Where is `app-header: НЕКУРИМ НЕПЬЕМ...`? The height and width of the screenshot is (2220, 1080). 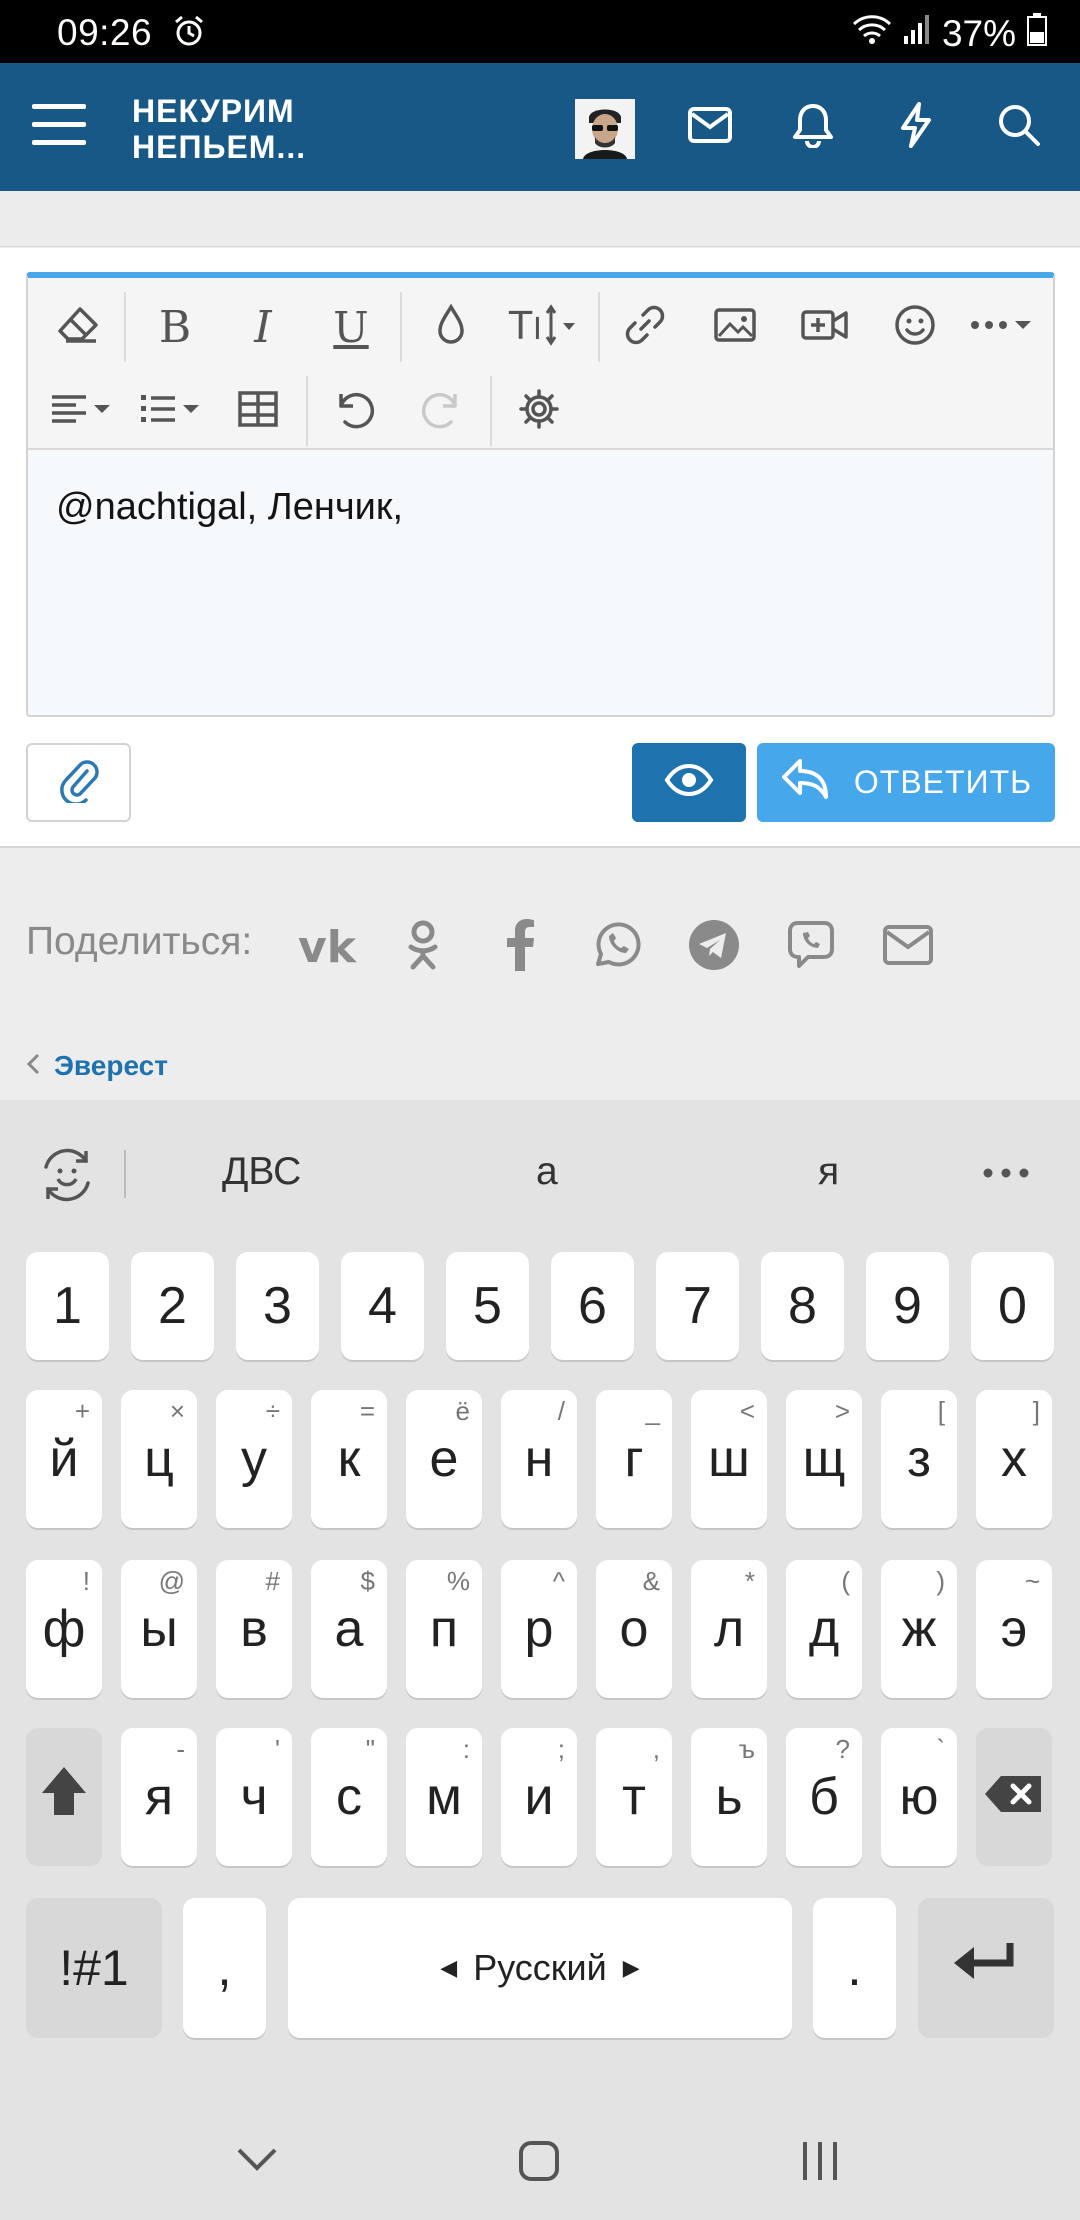 app-header: НЕКУРИМ НЕПЬЕМ... is located at coordinates (540, 127).